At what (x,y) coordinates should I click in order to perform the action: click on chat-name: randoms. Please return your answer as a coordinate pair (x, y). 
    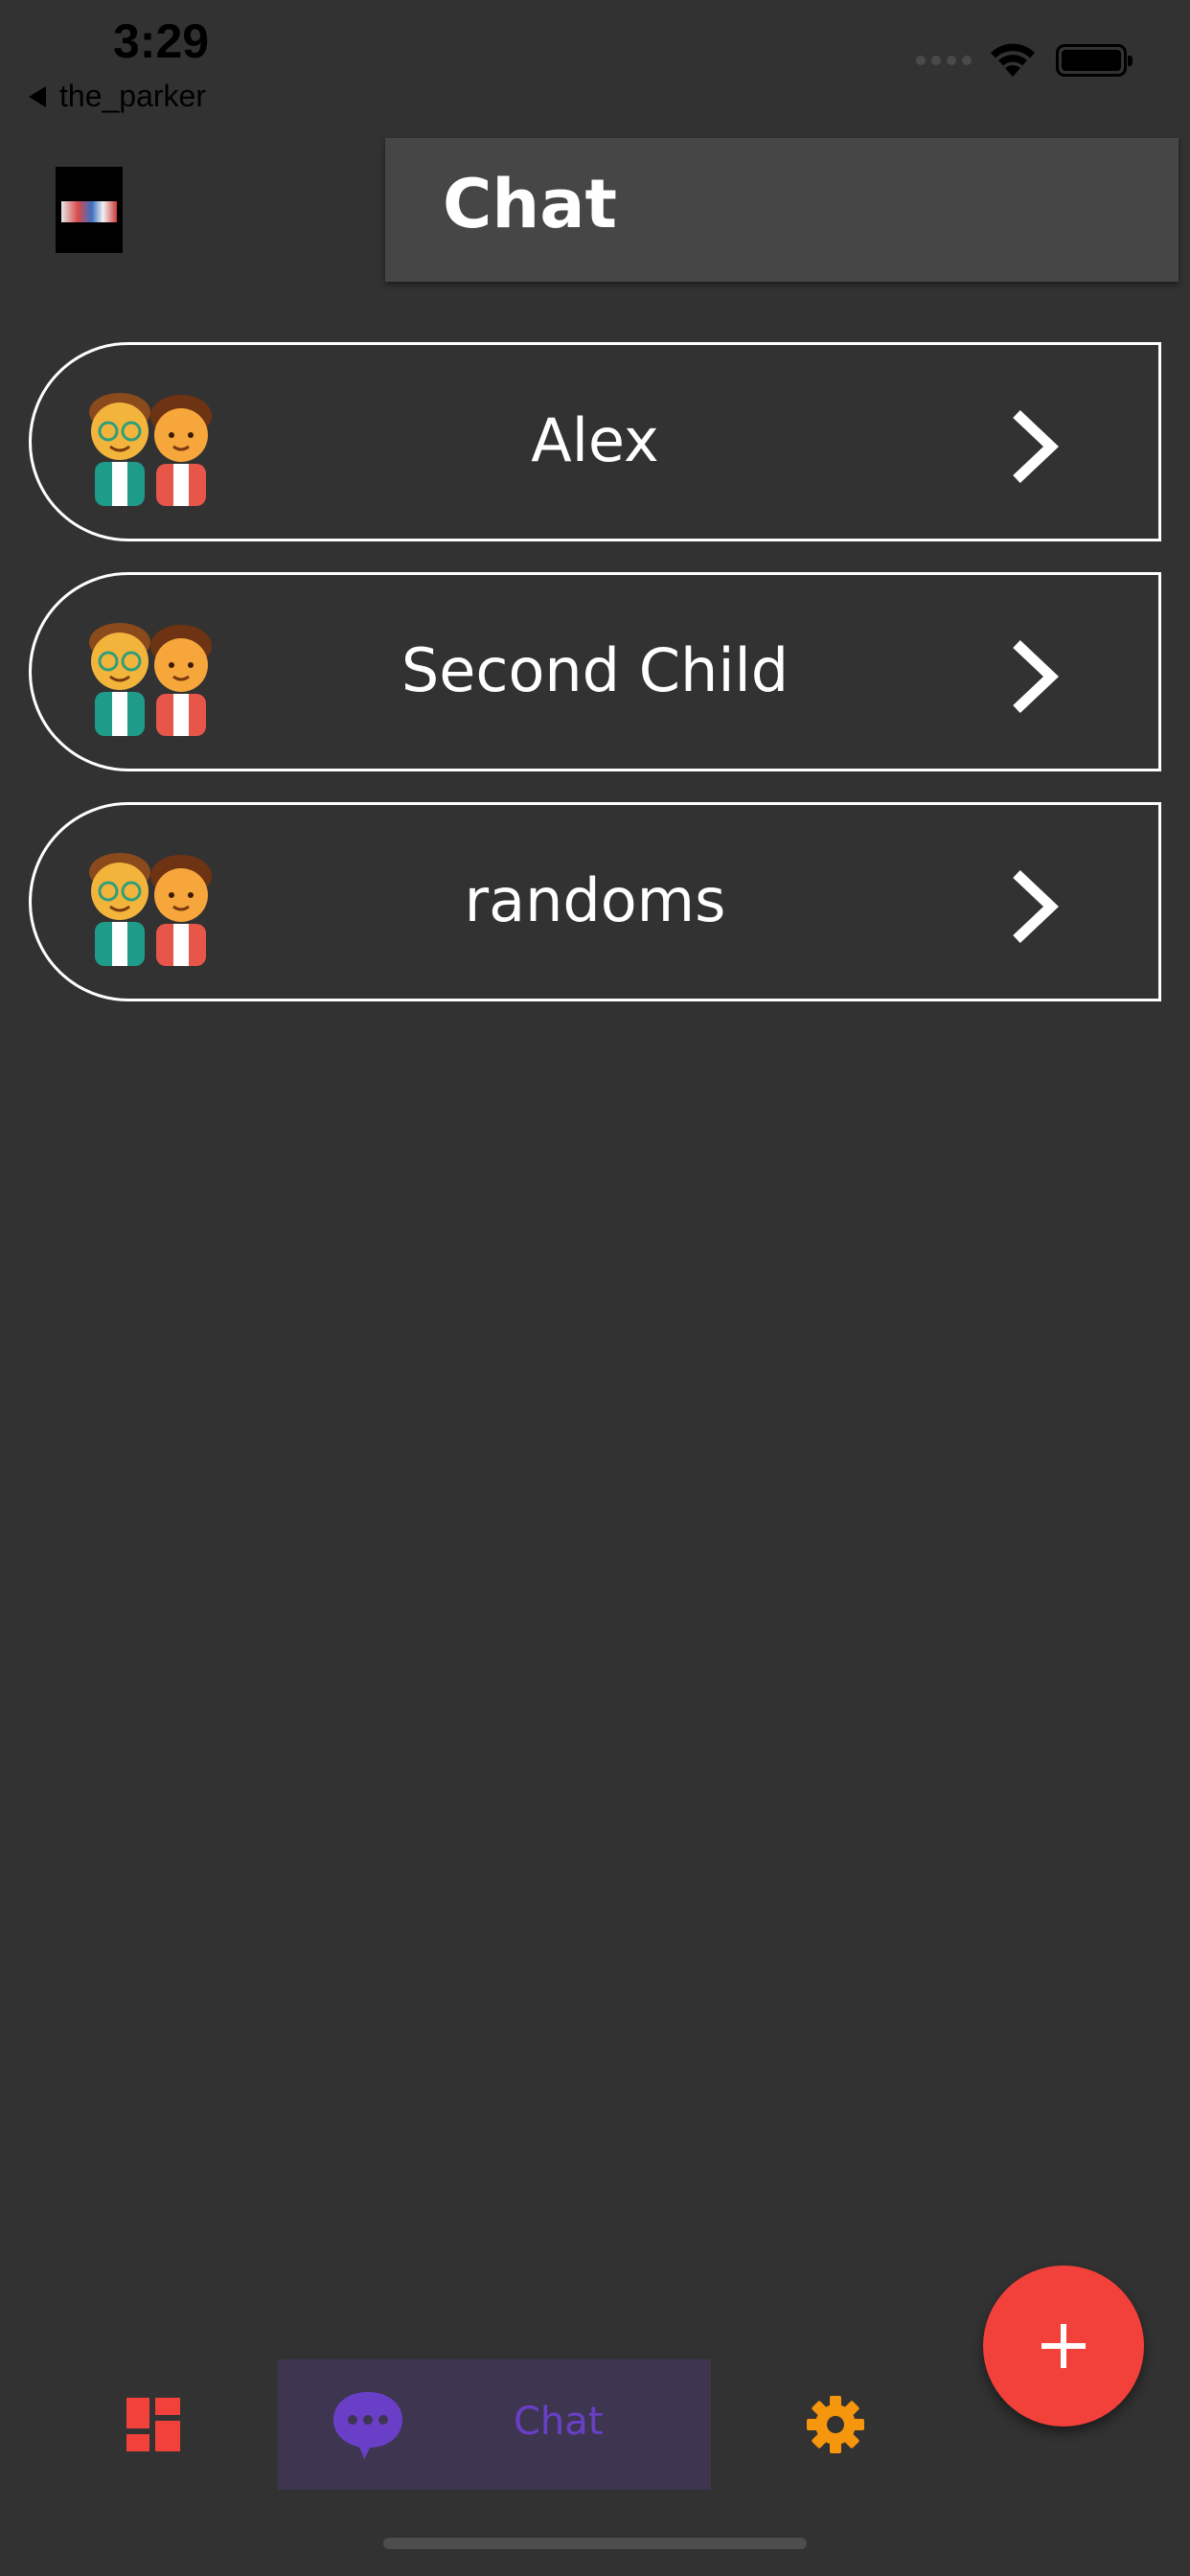
    Looking at the image, I should click on (595, 900).